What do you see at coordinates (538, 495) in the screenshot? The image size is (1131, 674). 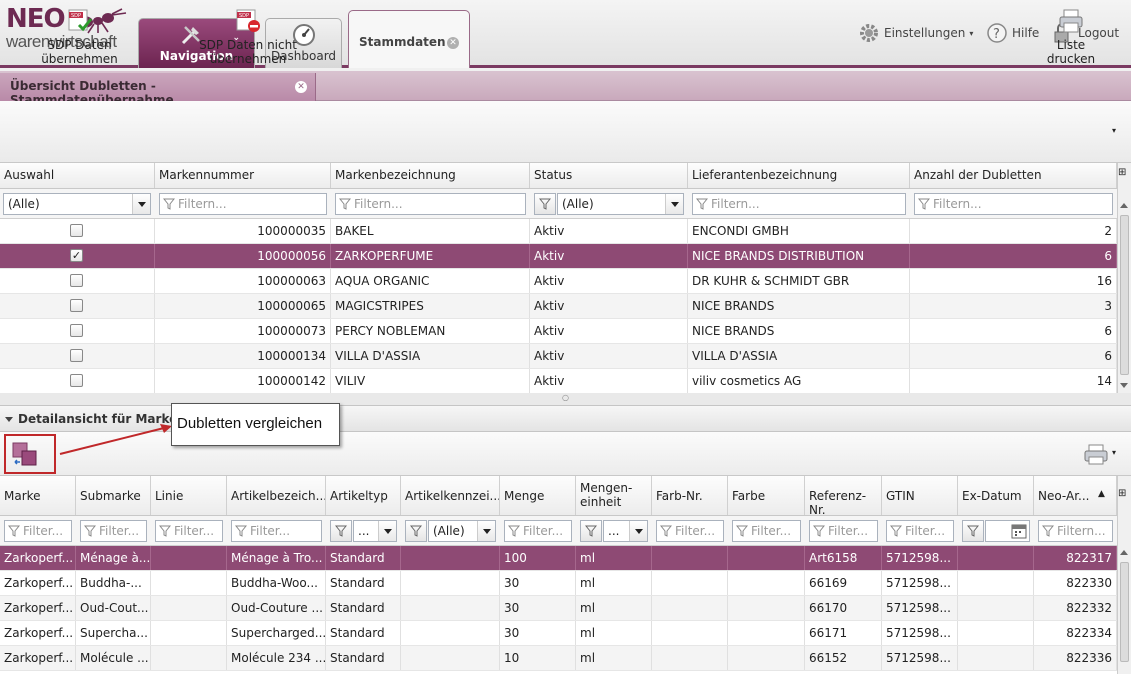 I see `col-menge: Menge` at bounding box center [538, 495].